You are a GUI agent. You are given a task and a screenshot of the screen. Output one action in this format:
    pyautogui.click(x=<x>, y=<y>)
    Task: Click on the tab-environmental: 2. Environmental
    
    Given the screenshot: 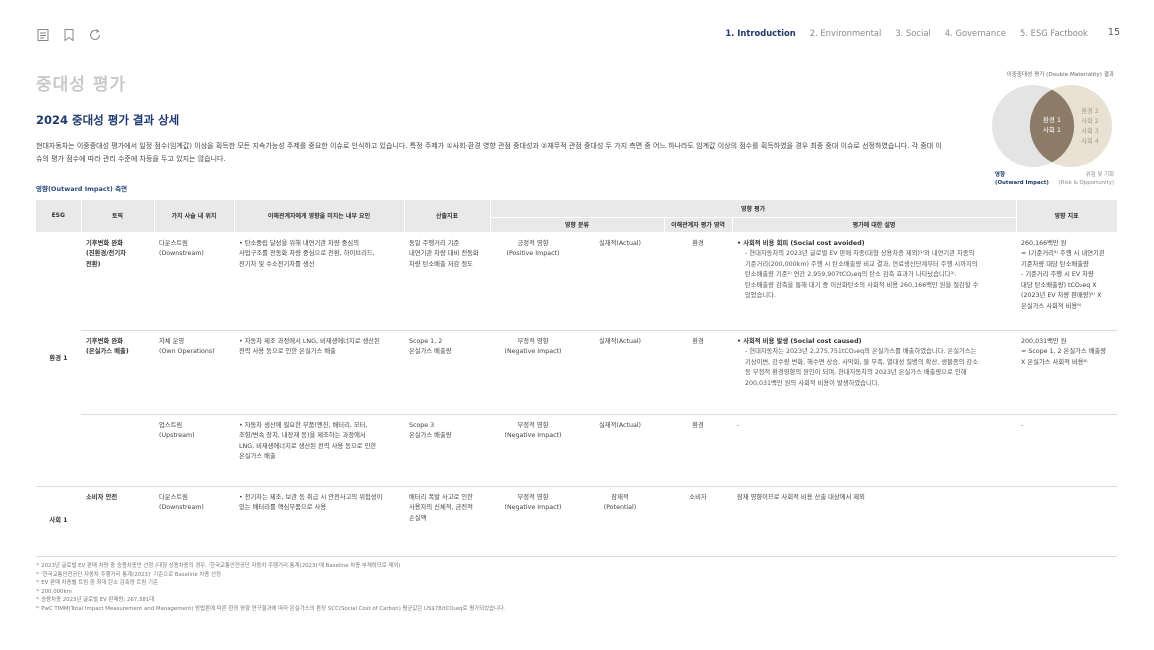 What is the action you would take?
    pyautogui.click(x=846, y=33)
    